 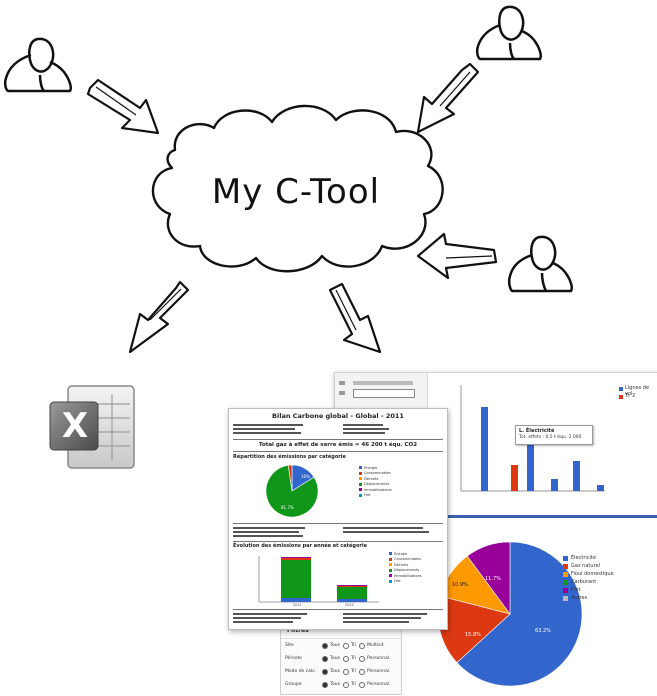 I want to click on user-icon-top-left, so click(x=37, y=65).